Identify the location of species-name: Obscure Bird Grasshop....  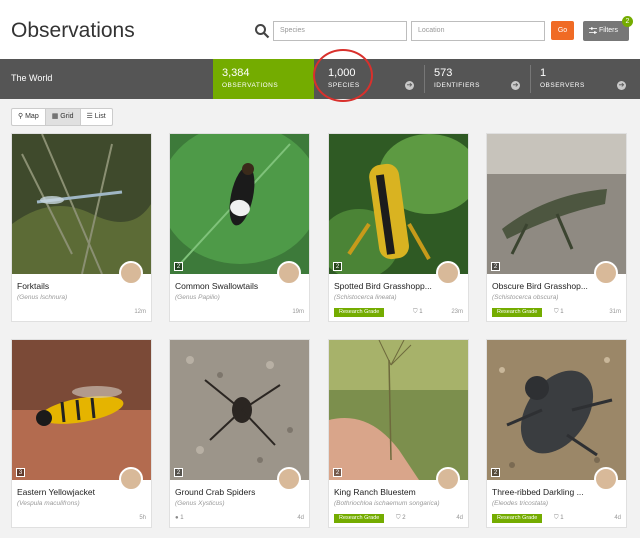
(542, 286).